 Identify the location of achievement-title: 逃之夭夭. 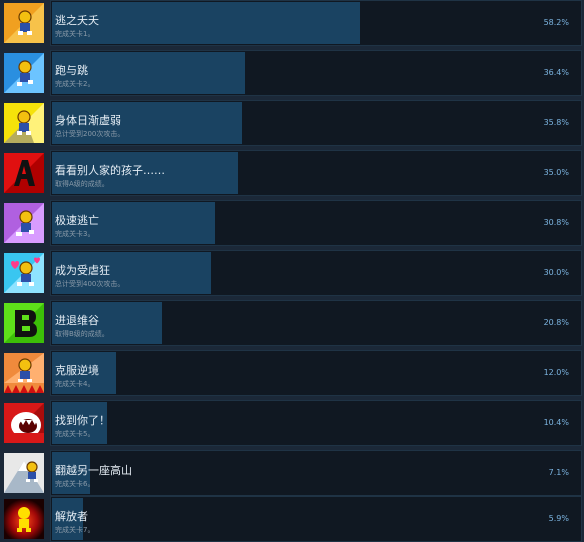
(77, 20).